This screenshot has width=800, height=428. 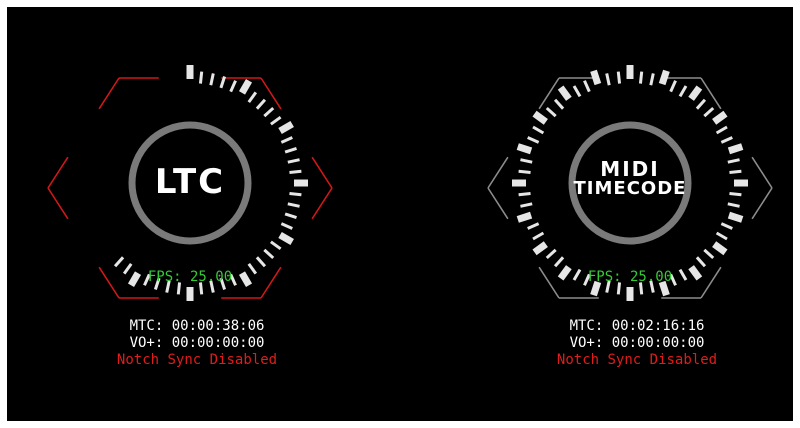 I want to click on ltc-center-label: LTC, so click(x=190, y=182).